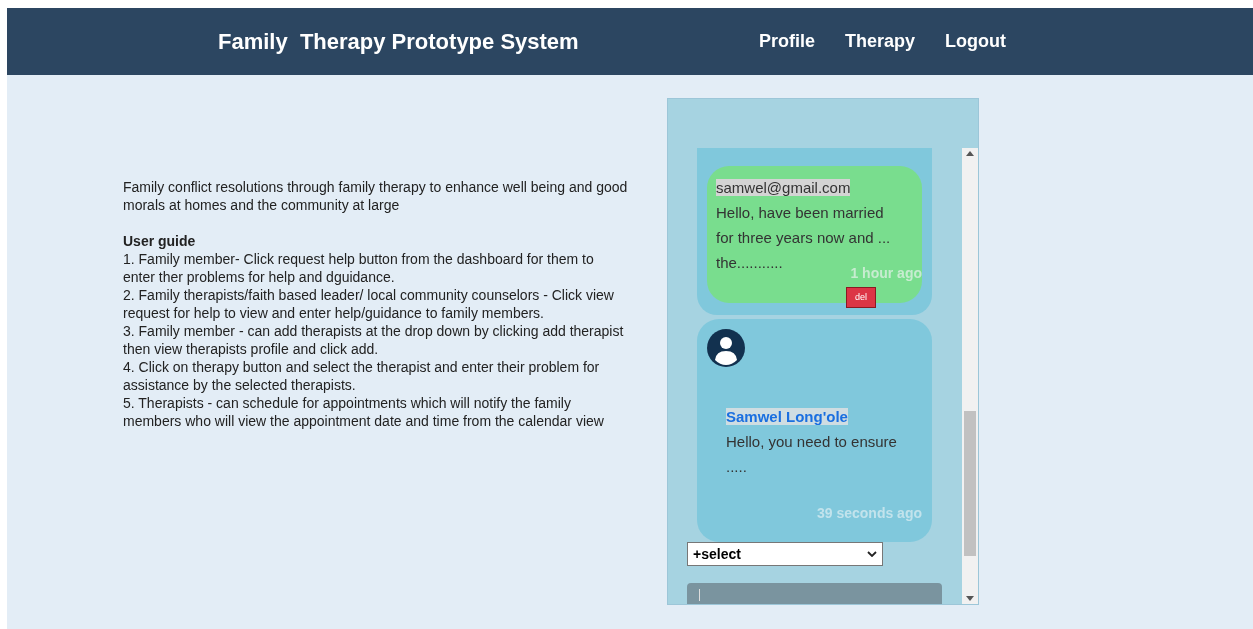  What do you see at coordinates (970, 376) in the screenshot?
I see `scrollbar` at bounding box center [970, 376].